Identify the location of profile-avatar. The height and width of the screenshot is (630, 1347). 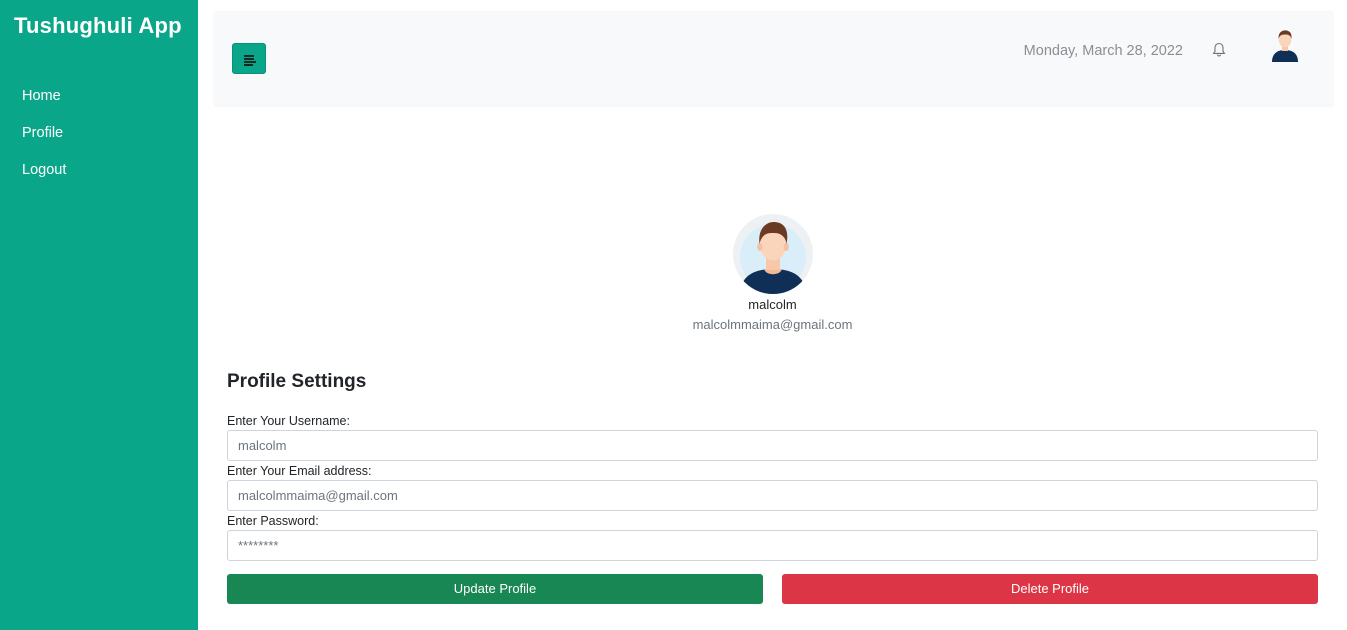
(773, 254).